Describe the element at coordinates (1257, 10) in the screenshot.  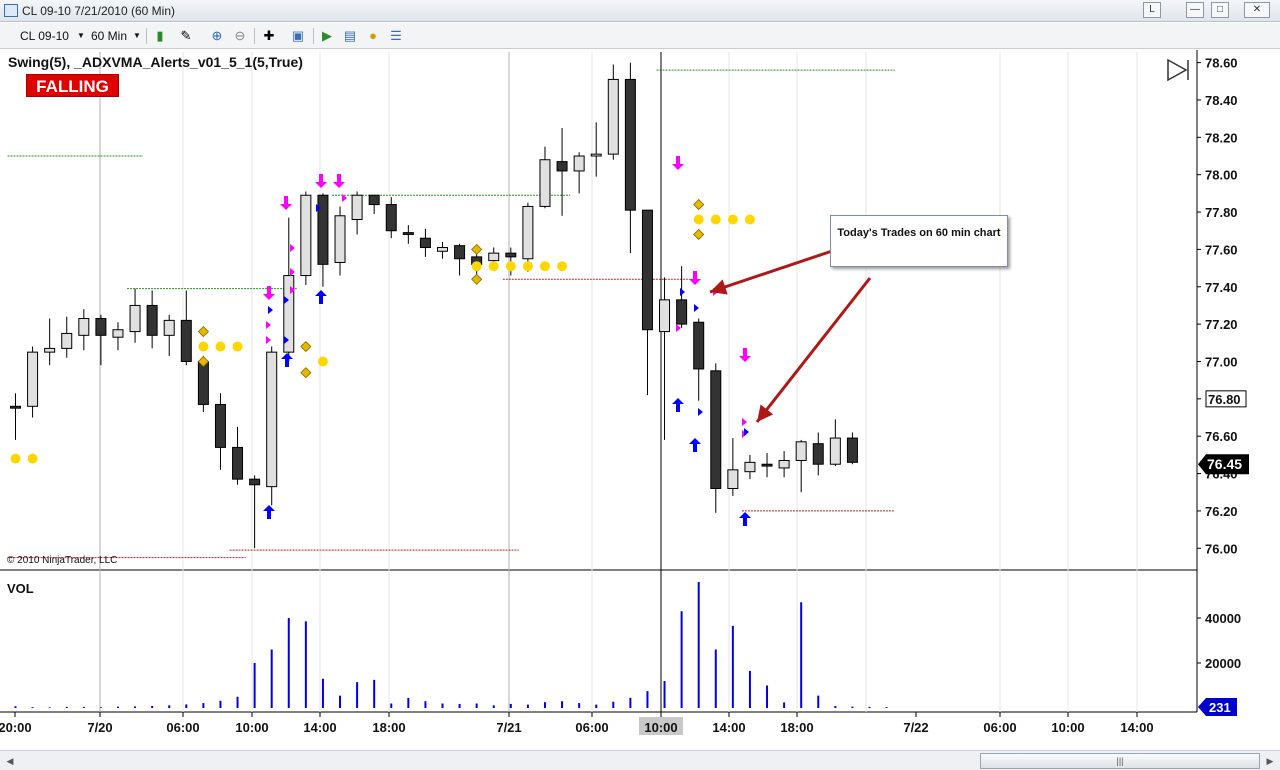
I see `close-button: ✕` at that location.